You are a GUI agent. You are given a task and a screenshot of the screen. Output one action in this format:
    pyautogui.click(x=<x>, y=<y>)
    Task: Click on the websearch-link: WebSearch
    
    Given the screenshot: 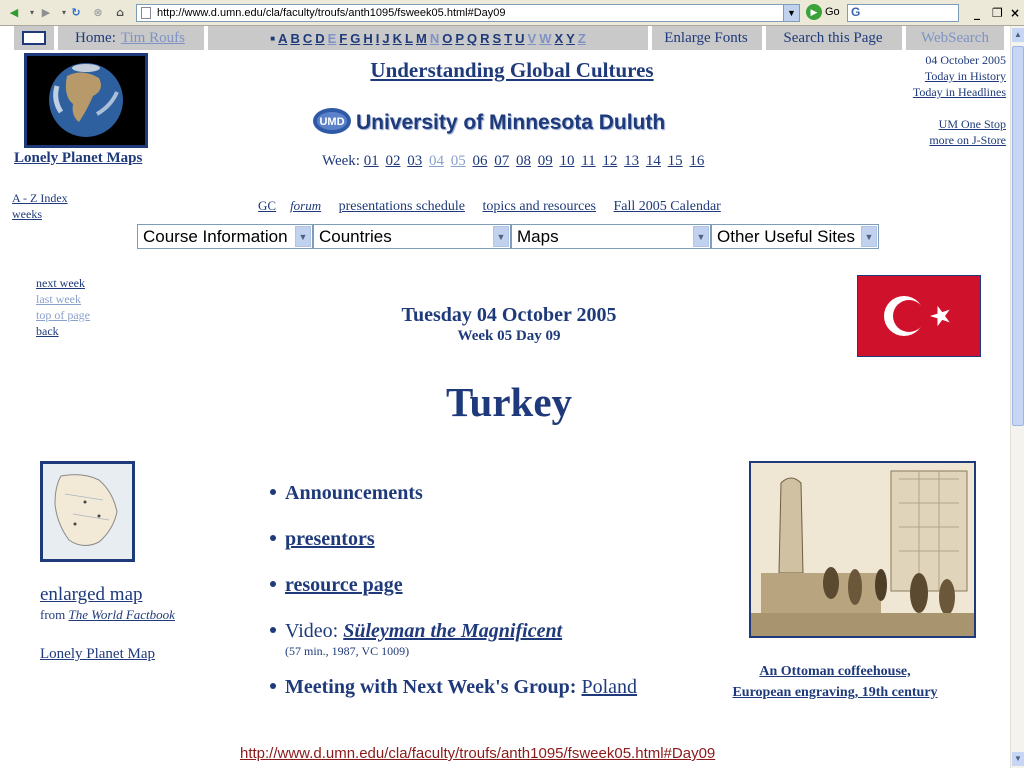 What is the action you would take?
    pyautogui.click(x=955, y=38)
    